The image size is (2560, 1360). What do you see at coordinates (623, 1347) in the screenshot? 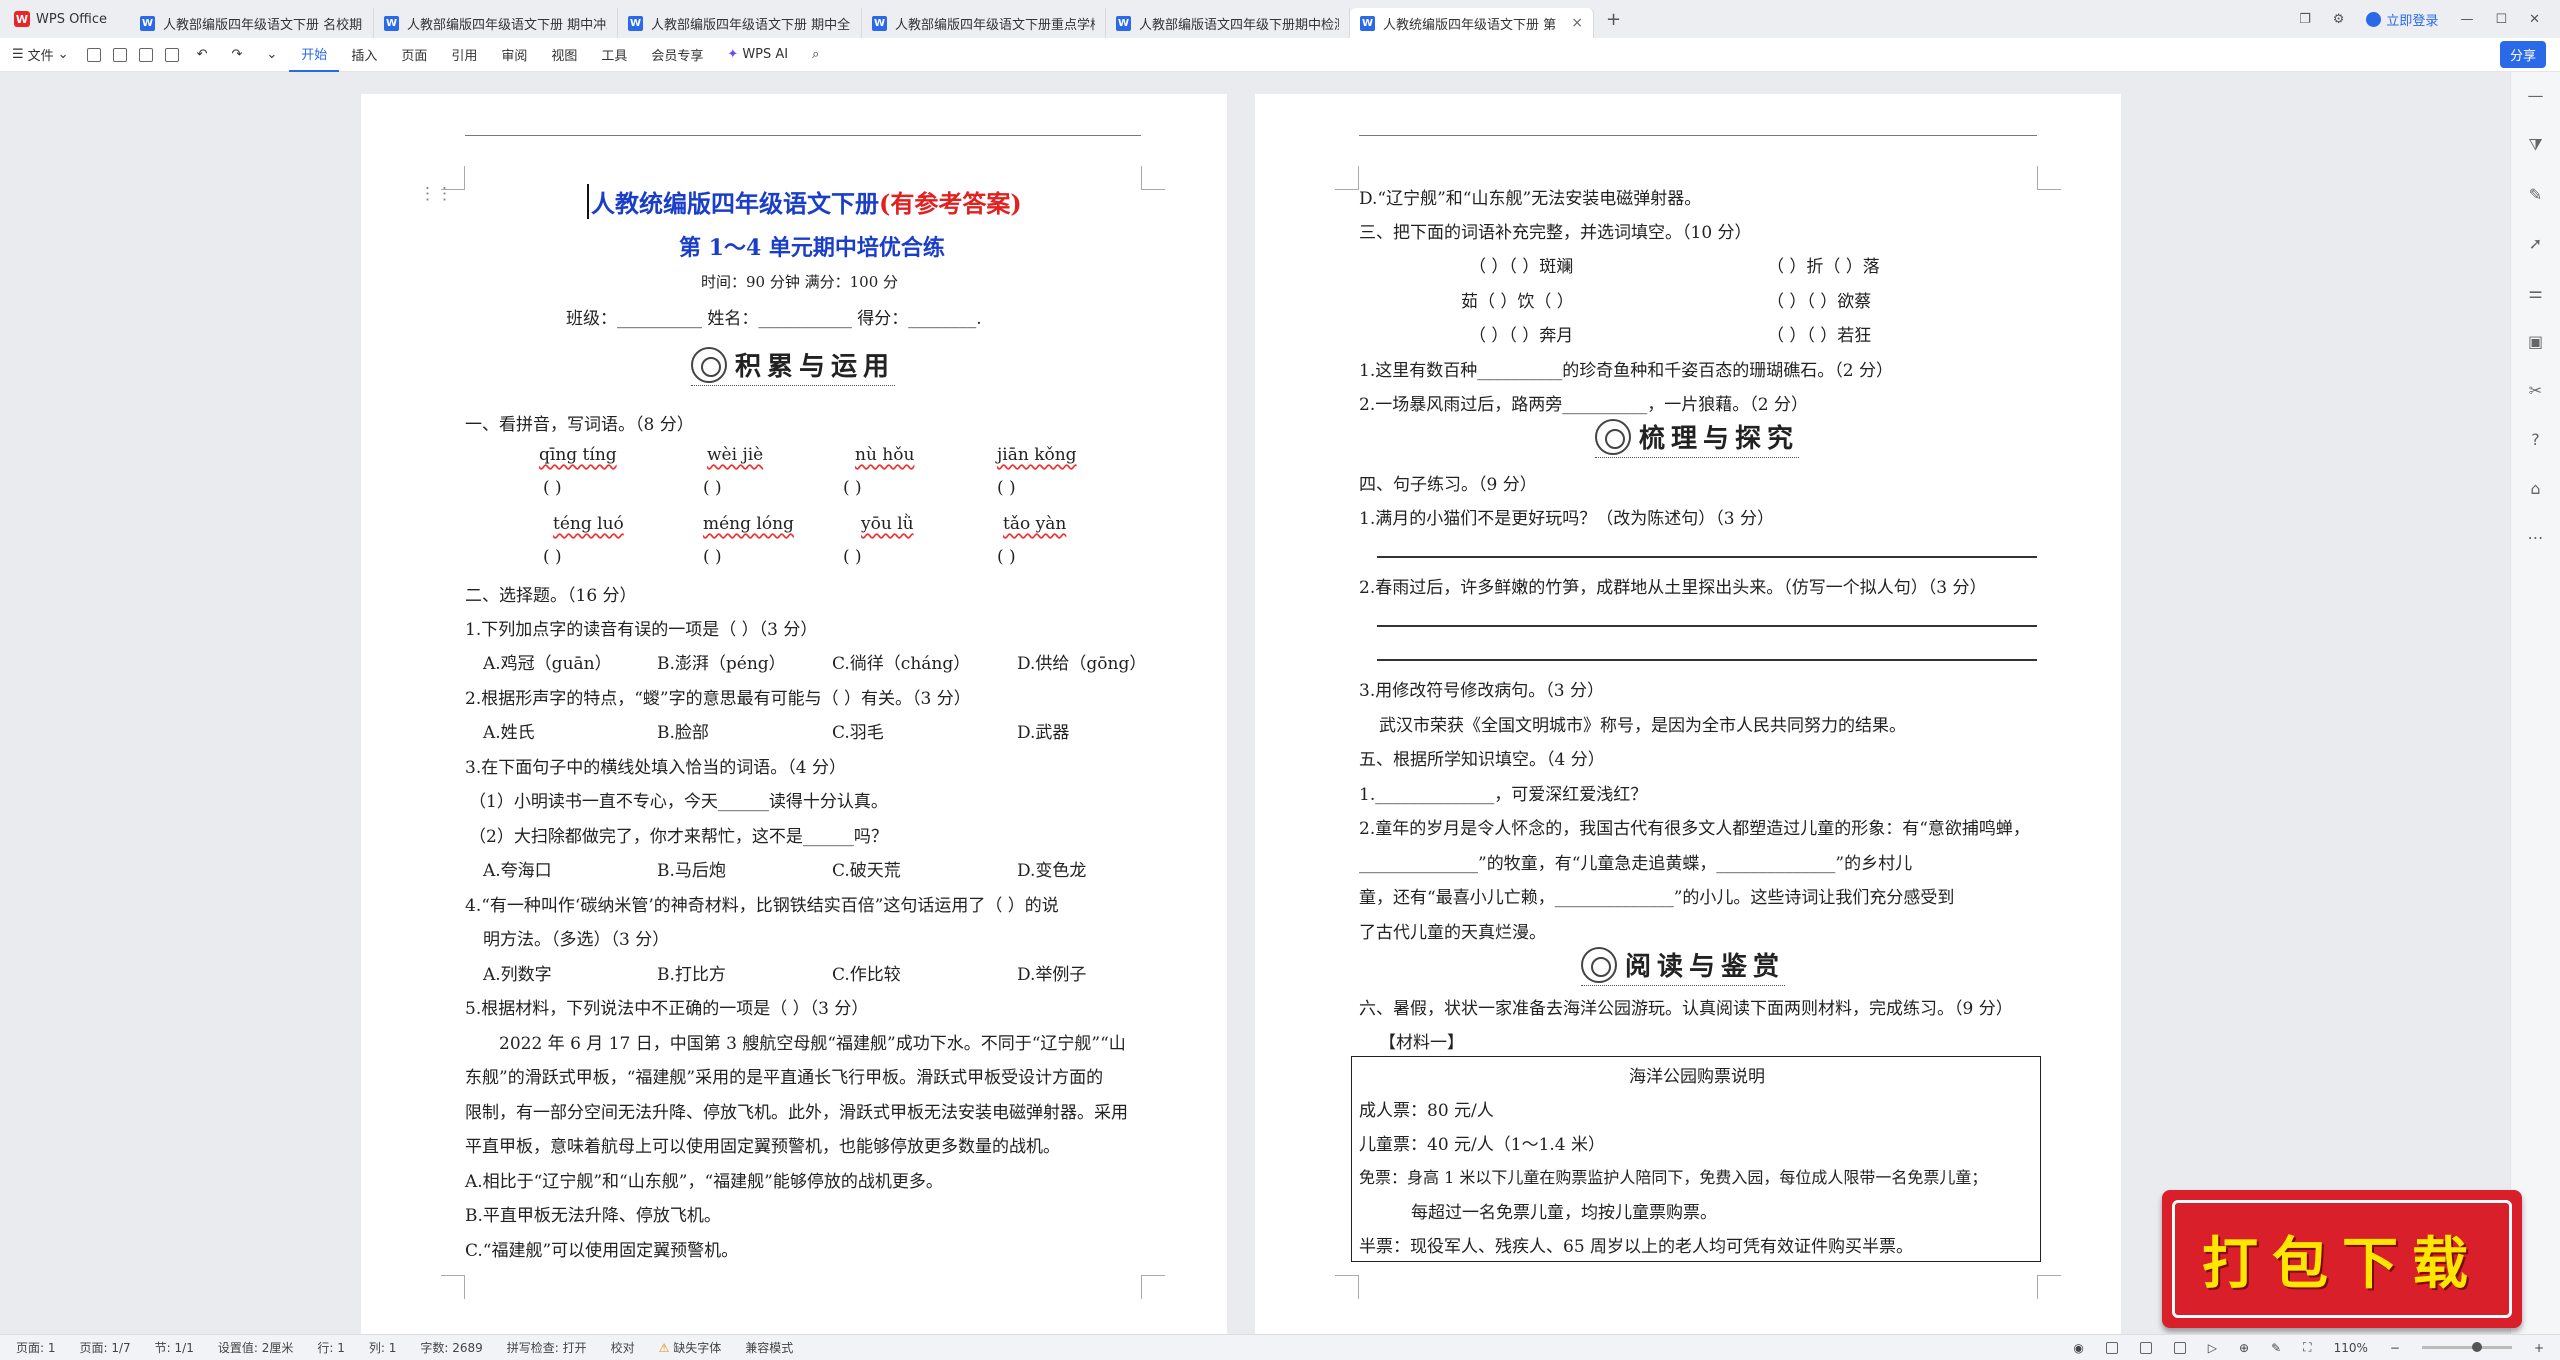
I see `status-proof: 校对` at bounding box center [623, 1347].